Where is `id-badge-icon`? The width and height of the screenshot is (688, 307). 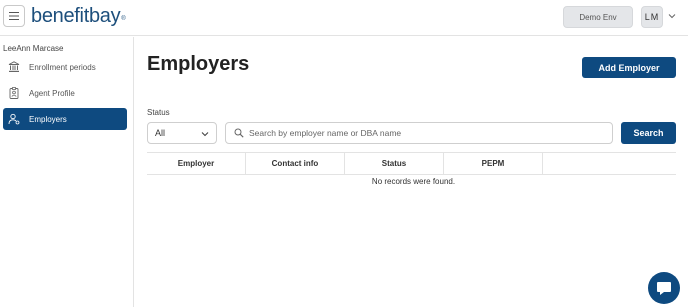 id-badge-icon is located at coordinates (14, 93).